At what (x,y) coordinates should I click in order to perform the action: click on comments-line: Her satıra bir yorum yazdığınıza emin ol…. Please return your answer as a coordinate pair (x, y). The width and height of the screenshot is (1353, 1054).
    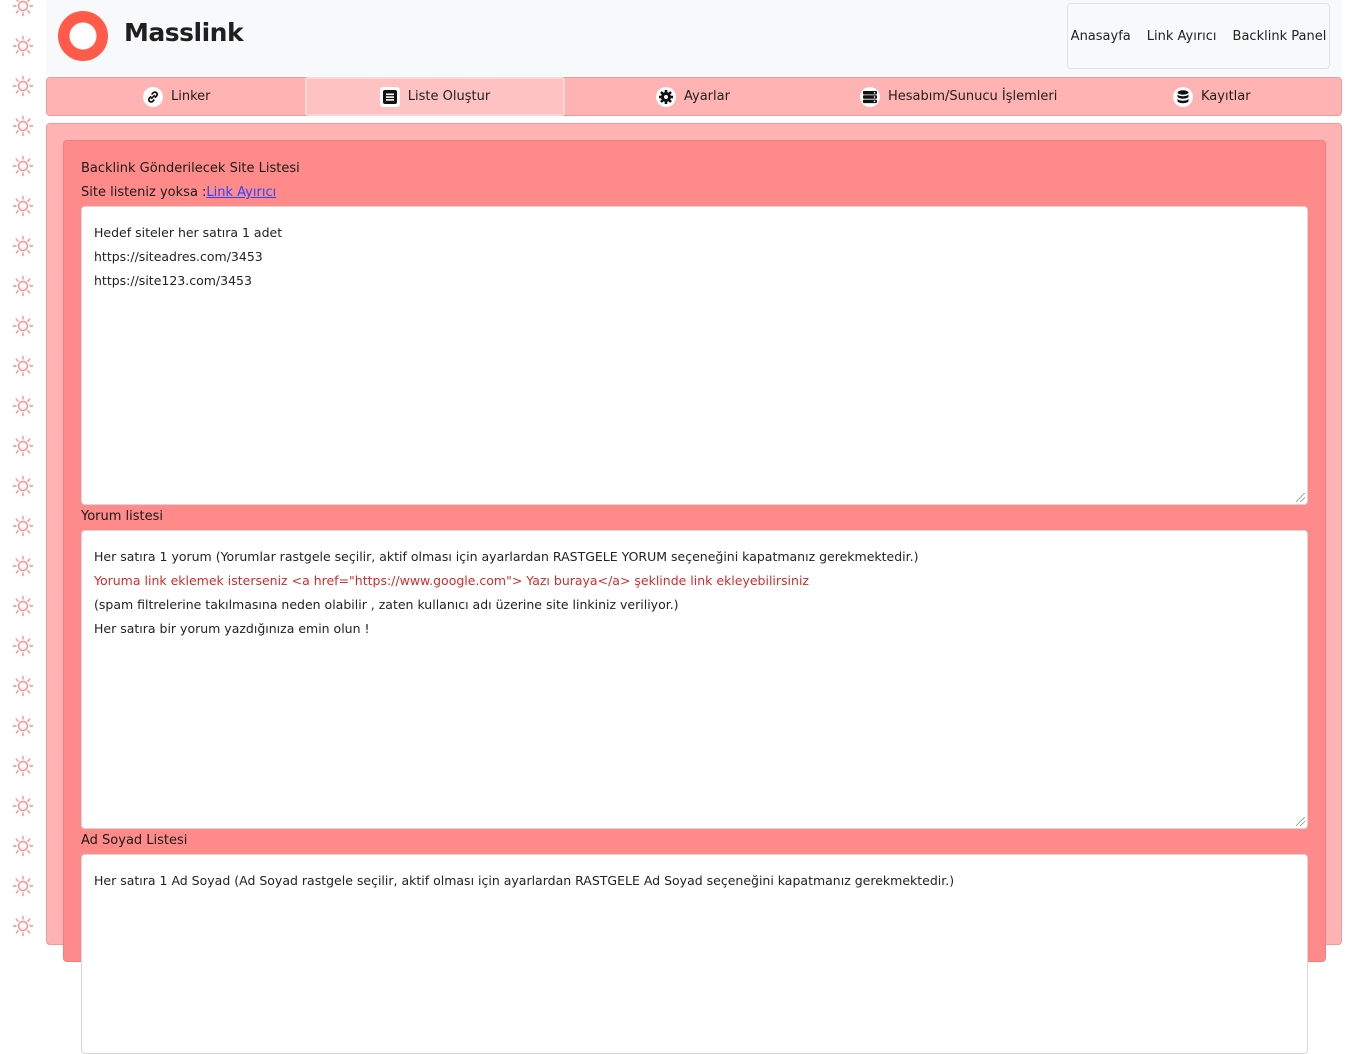
    Looking at the image, I should click on (232, 628).